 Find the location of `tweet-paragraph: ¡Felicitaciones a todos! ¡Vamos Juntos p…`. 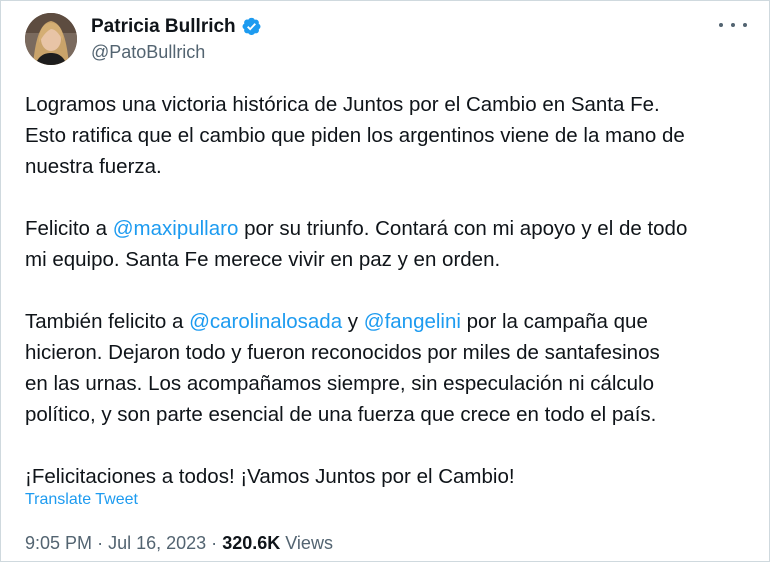

tweet-paragraph: ¡Felicitaciones a todos! ¡Vamos Juntos p… is located at coordinates (390, 476).